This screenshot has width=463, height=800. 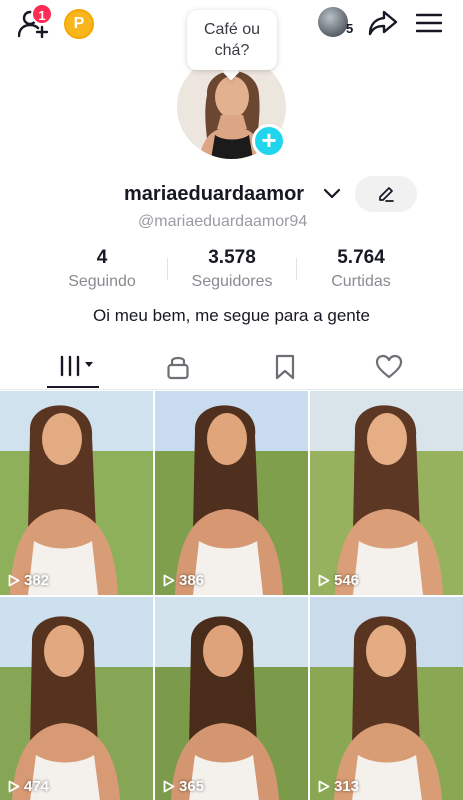 What do you see at coordinates (192, 786) in the screenshot?
I see `view-count-value: 365` at bounding box center [192, 786].